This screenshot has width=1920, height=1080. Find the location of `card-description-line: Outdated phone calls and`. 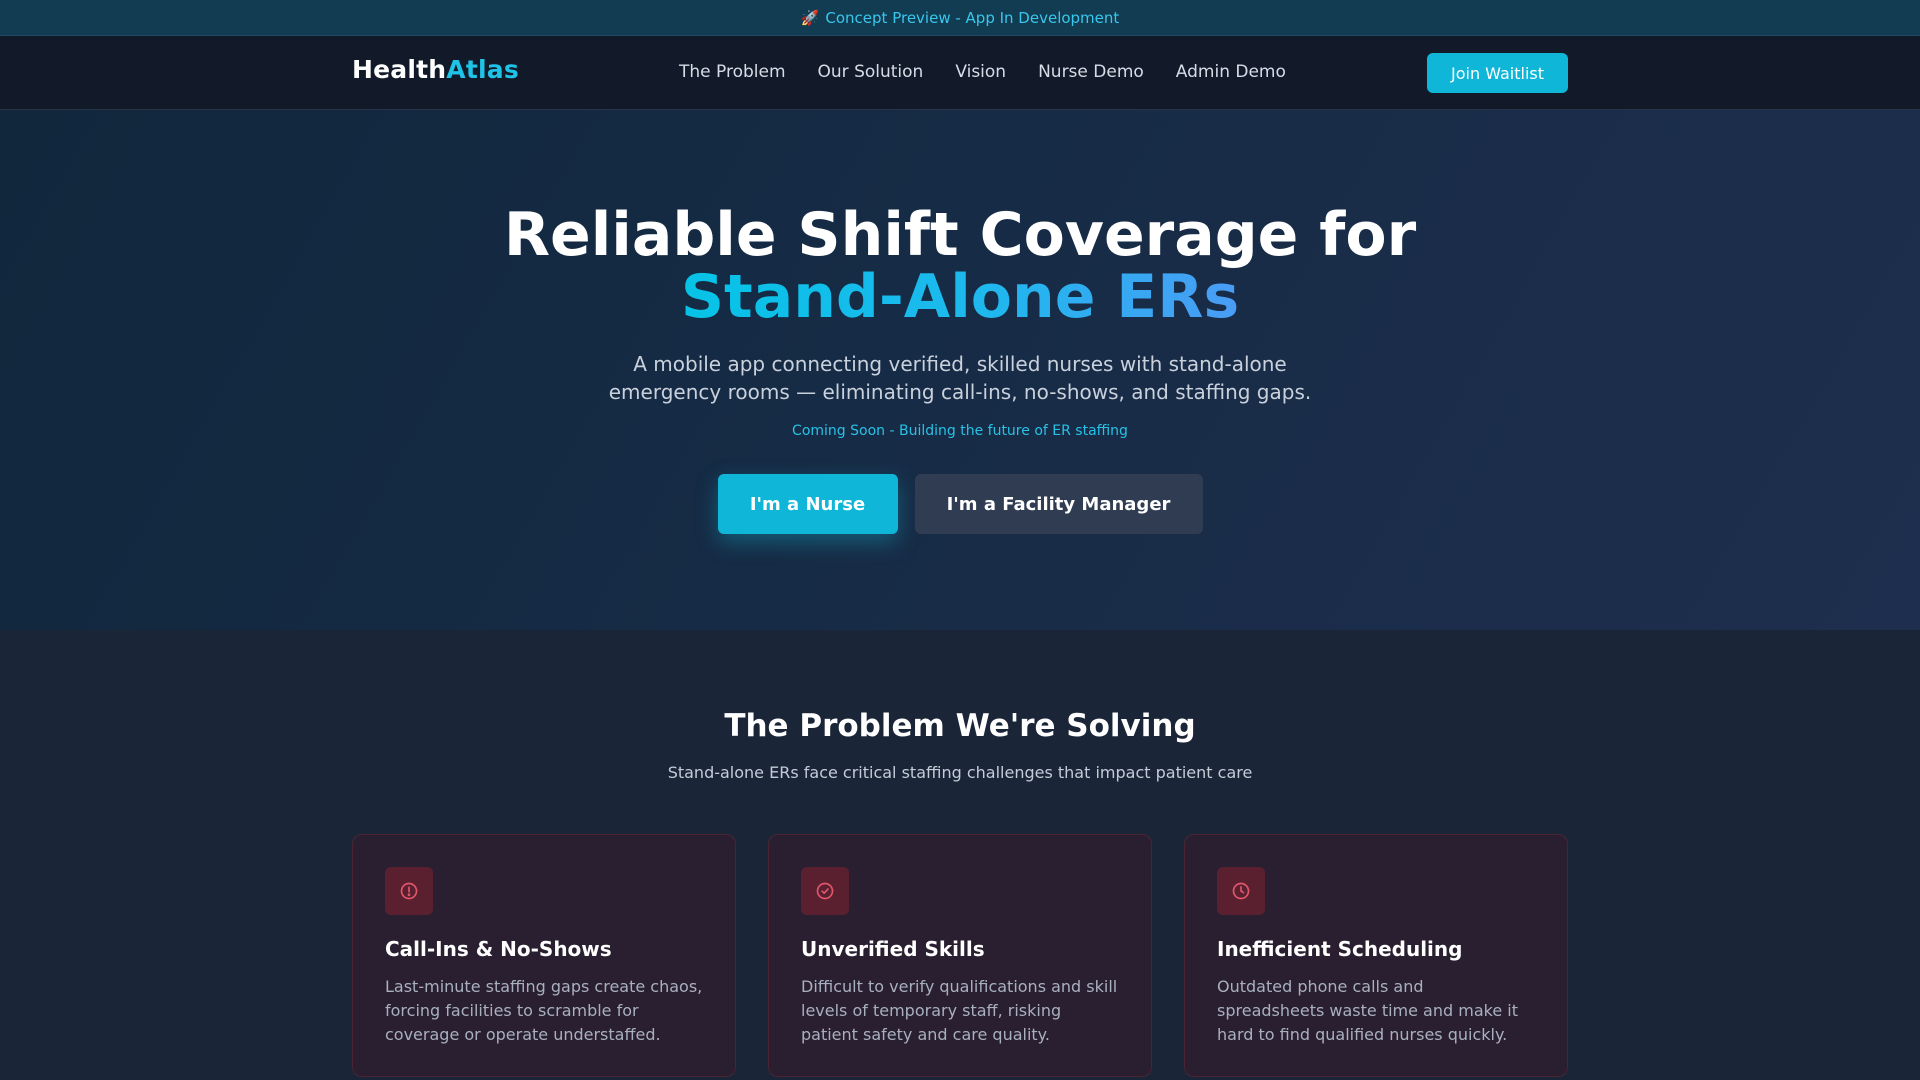

card-description-line: Outdated phone calls and is located at coordinates (1320, 986).